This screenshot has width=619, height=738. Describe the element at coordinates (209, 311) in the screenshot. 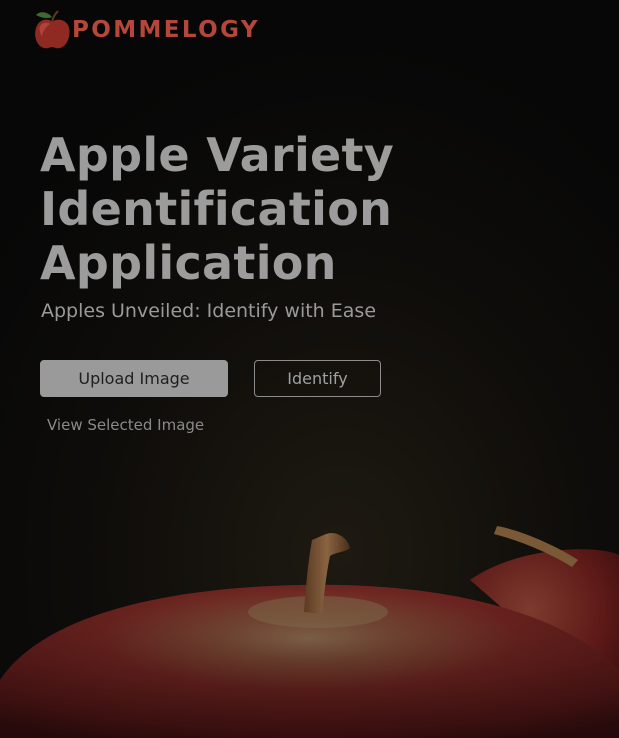

I see `page-subtitle: Apples Unveiled: Identify with Ease` at that location.